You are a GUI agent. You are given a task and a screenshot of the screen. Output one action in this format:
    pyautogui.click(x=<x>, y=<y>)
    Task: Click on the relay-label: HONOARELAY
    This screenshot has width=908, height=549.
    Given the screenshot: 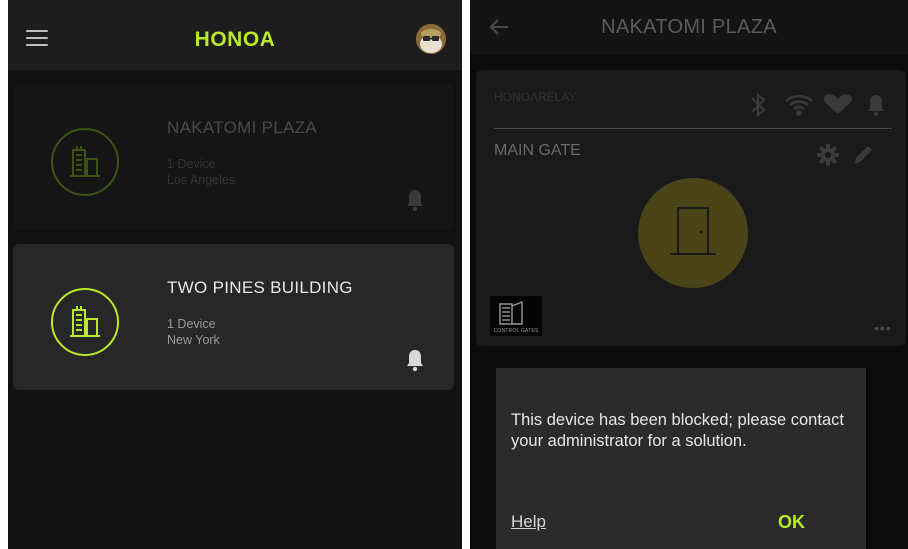 What is the action you would take?
    pyautogui.click(x=535, y=97)
    